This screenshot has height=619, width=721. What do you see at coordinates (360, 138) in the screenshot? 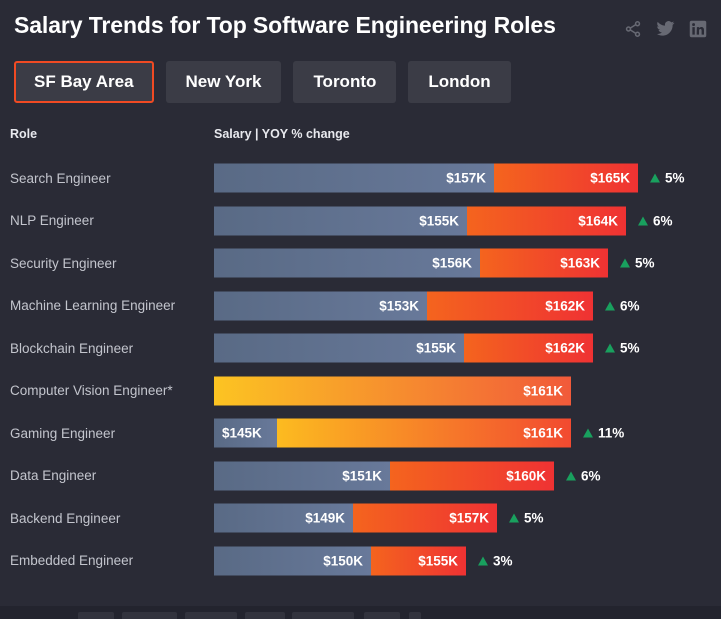
I see `column-headers: Role Salary | YOY % change` at bounding box center [360, 138].